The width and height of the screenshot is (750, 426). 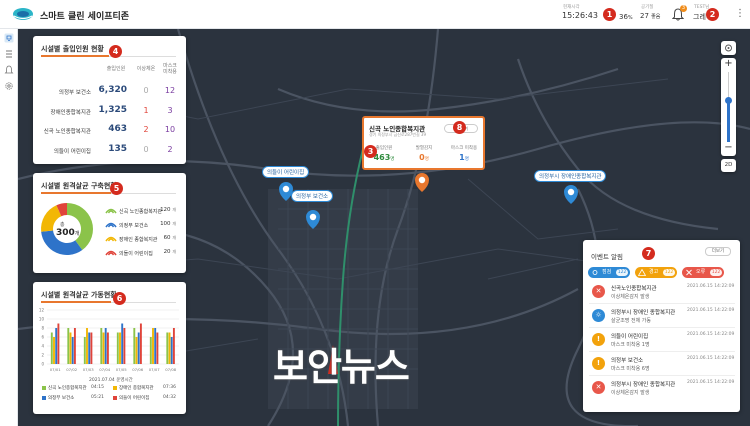 What do you see at coordinates (728, 48) in the screenshot?
I see `locate-button` at bounding box center [728, 48].